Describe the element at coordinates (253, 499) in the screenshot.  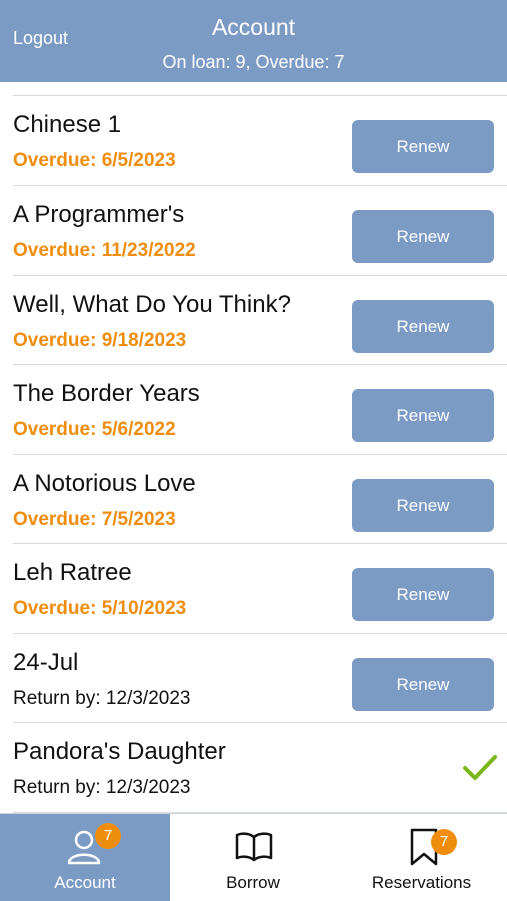
I see `loan-item: A Notorious Love Overdue: 7/5/2023 Renew` at that location.